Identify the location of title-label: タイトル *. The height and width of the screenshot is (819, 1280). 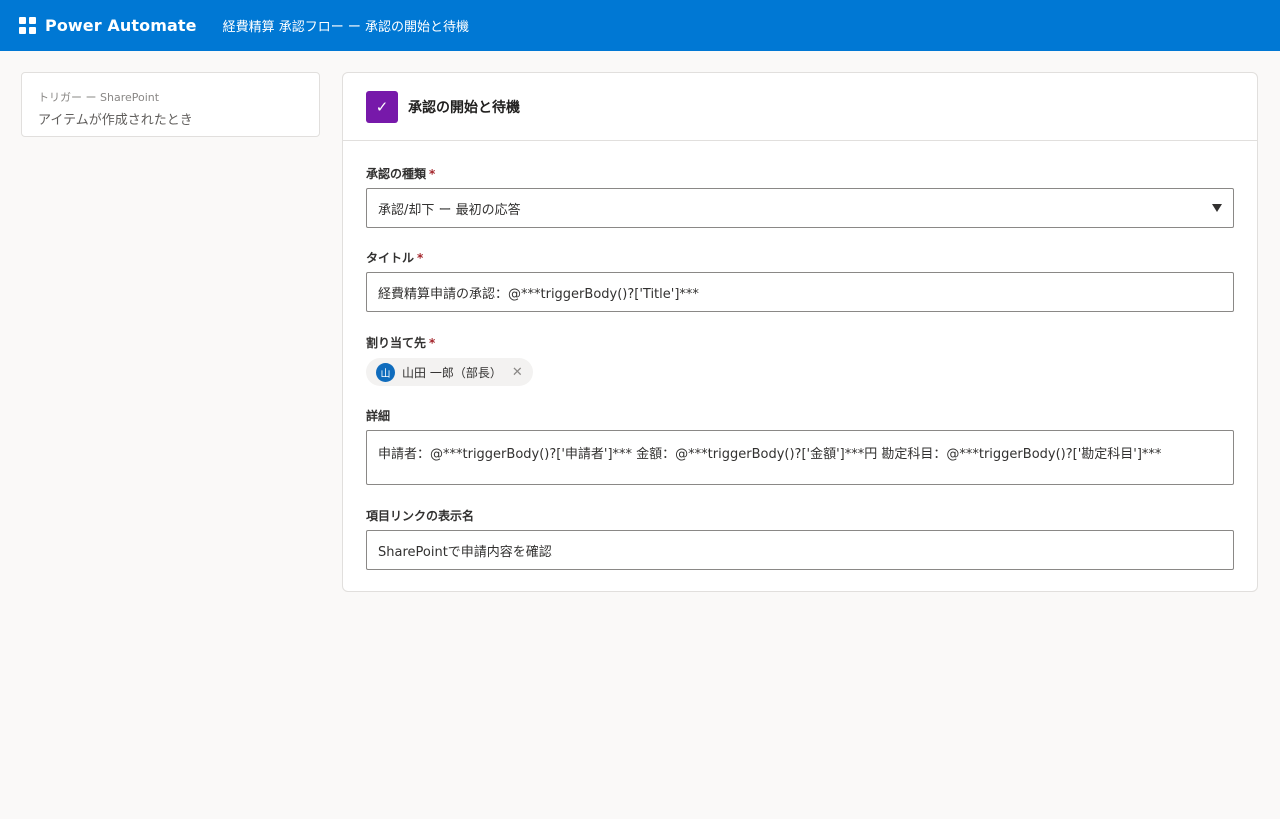
(394, 257).